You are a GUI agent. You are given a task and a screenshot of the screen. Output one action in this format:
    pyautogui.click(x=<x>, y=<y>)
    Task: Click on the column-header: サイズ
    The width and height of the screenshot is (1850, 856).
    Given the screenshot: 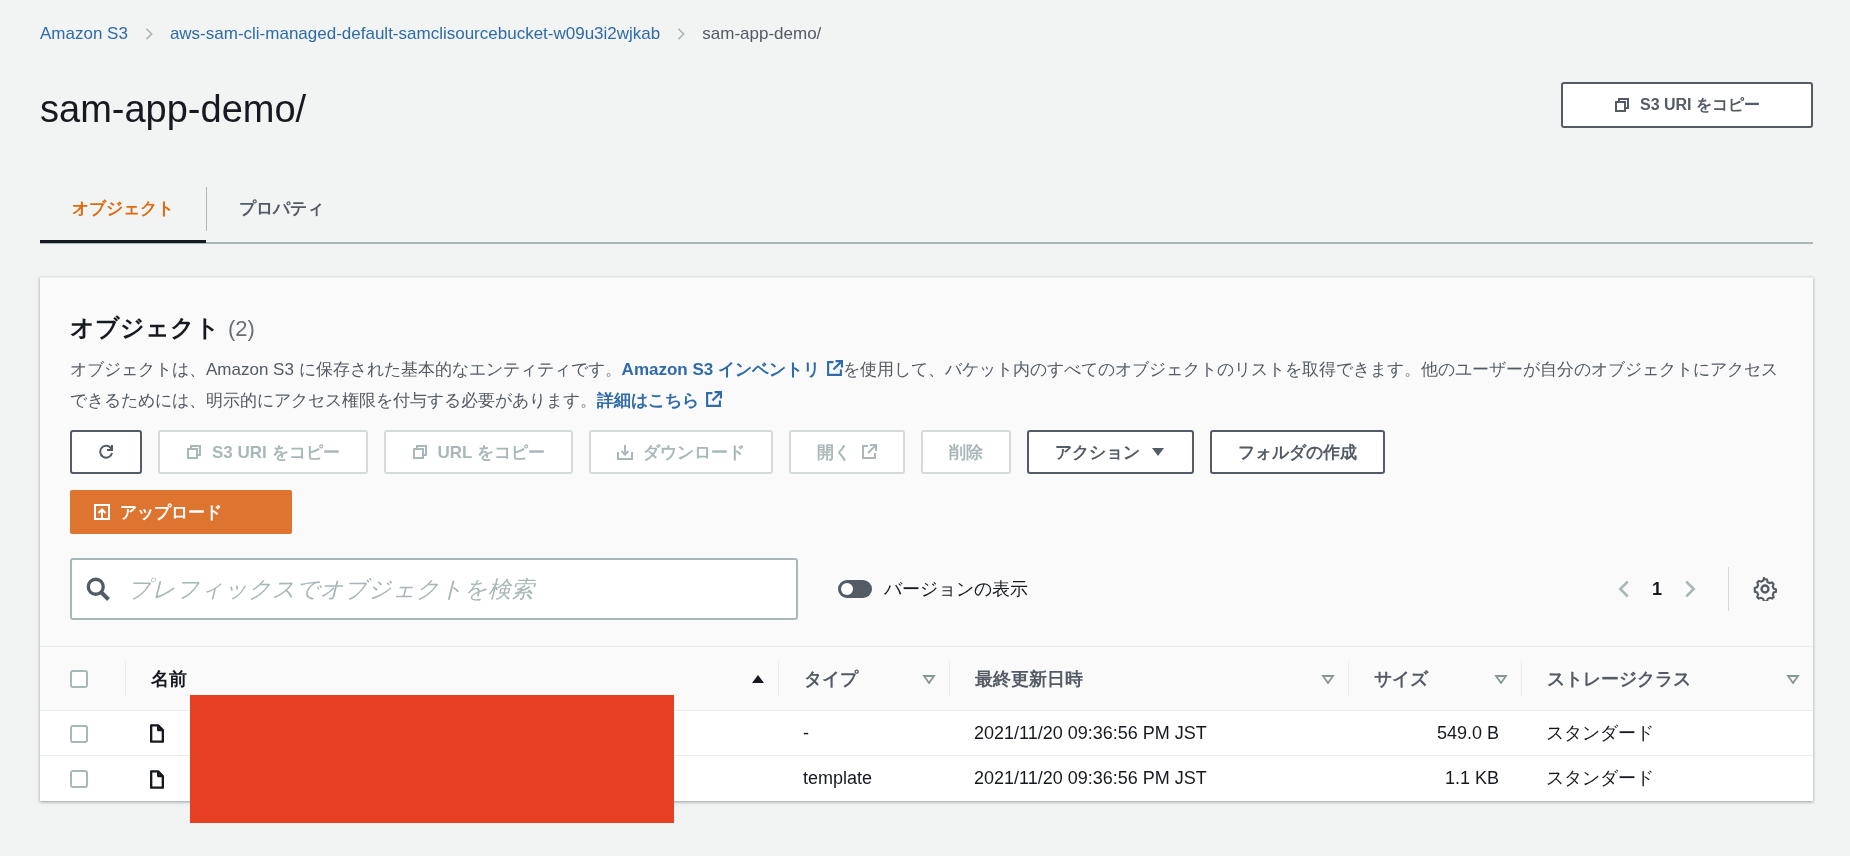 What is the action you would take?
    pyautogui.click(x=1401, y=678)
    